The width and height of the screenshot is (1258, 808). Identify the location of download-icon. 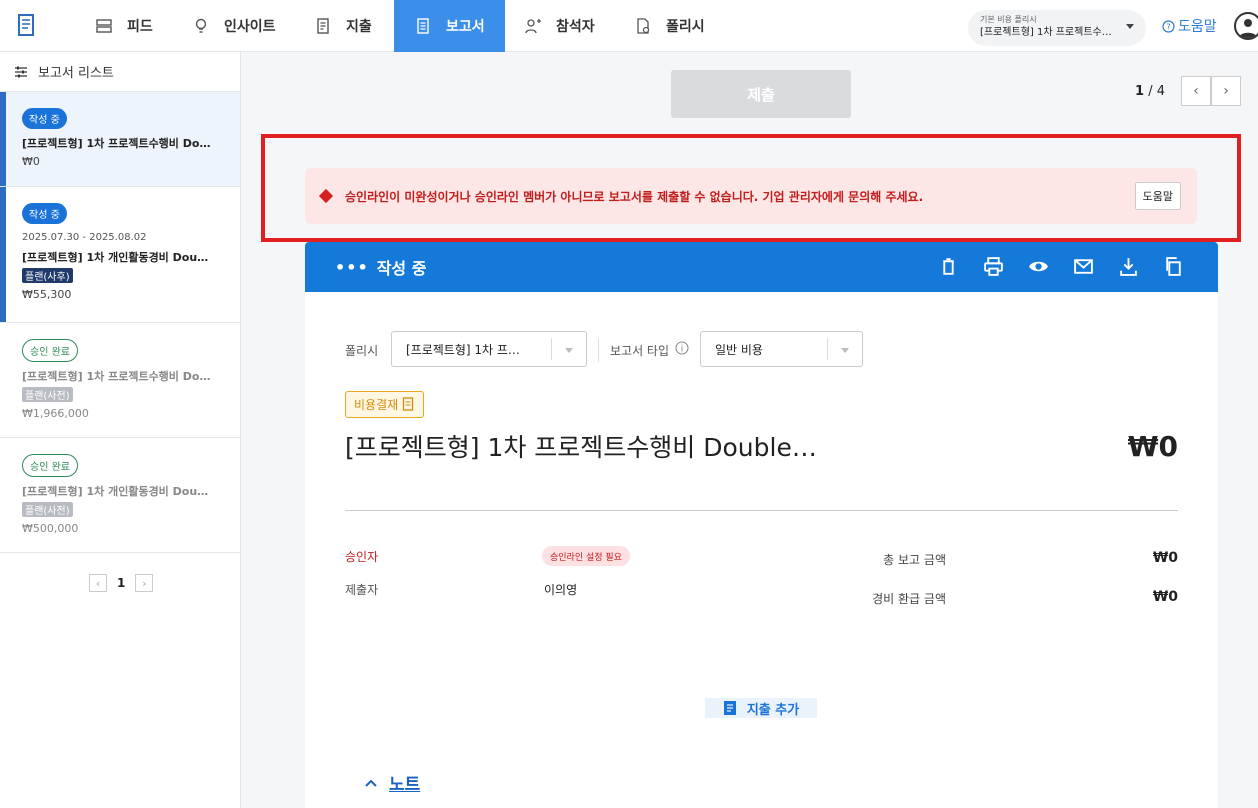
(1128, 266).